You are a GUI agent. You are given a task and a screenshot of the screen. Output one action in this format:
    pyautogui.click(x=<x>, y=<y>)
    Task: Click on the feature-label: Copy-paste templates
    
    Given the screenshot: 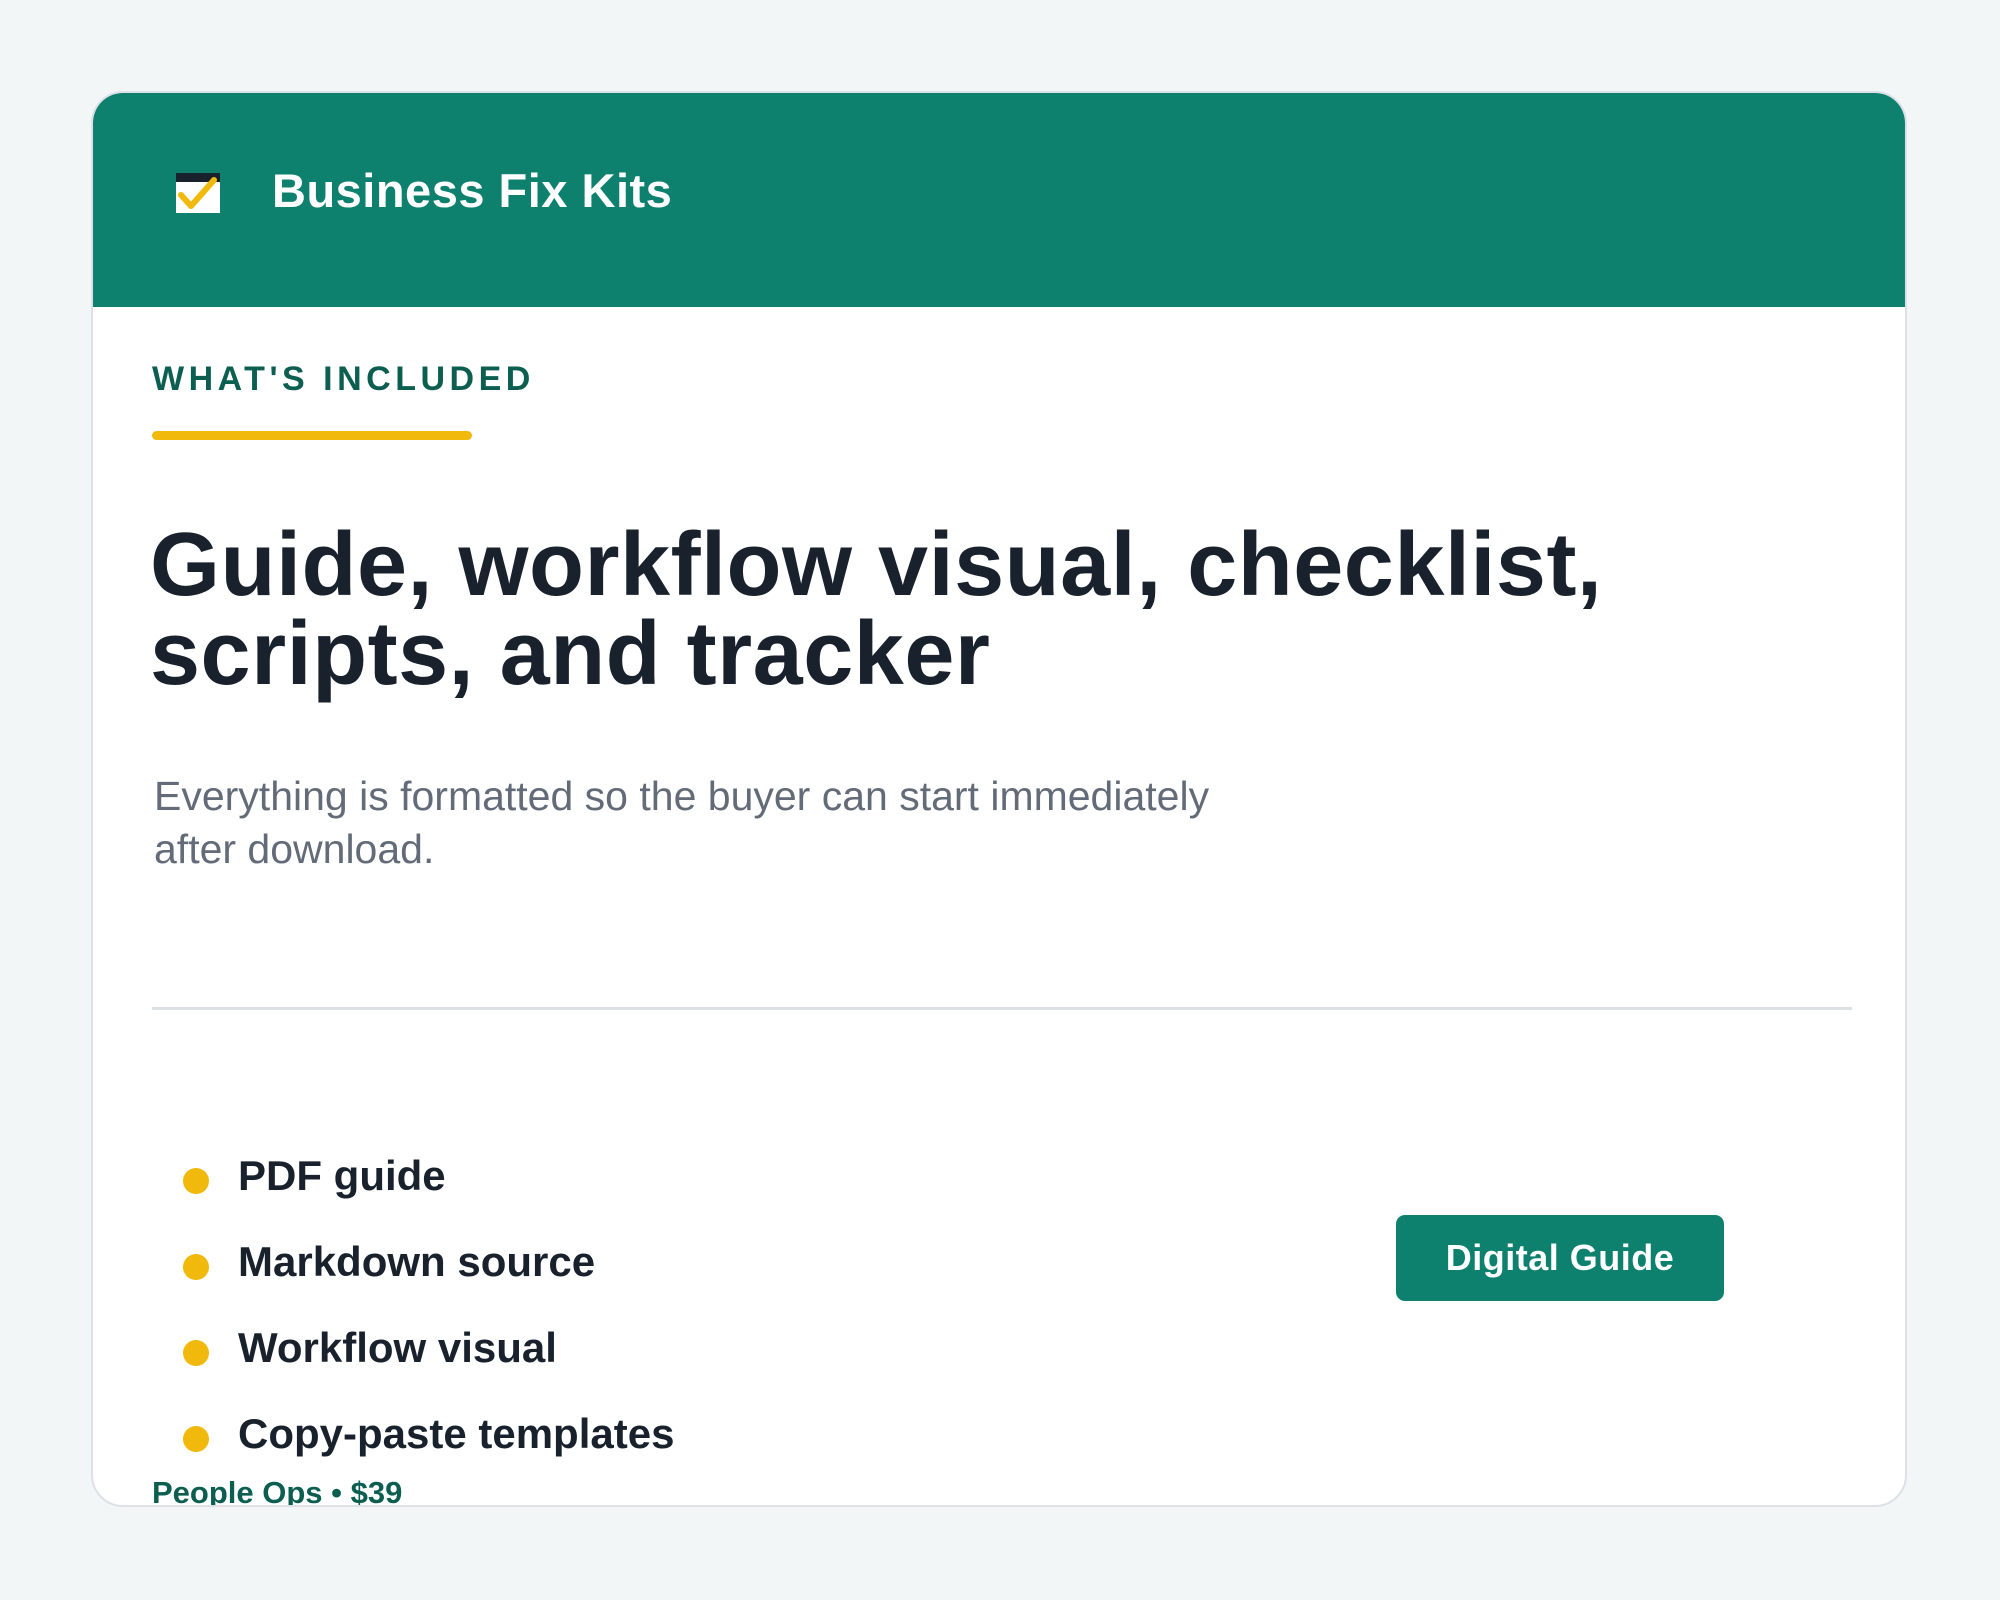 What is the action you would take?
    pyautogui.click(x=456, y=1433)
    